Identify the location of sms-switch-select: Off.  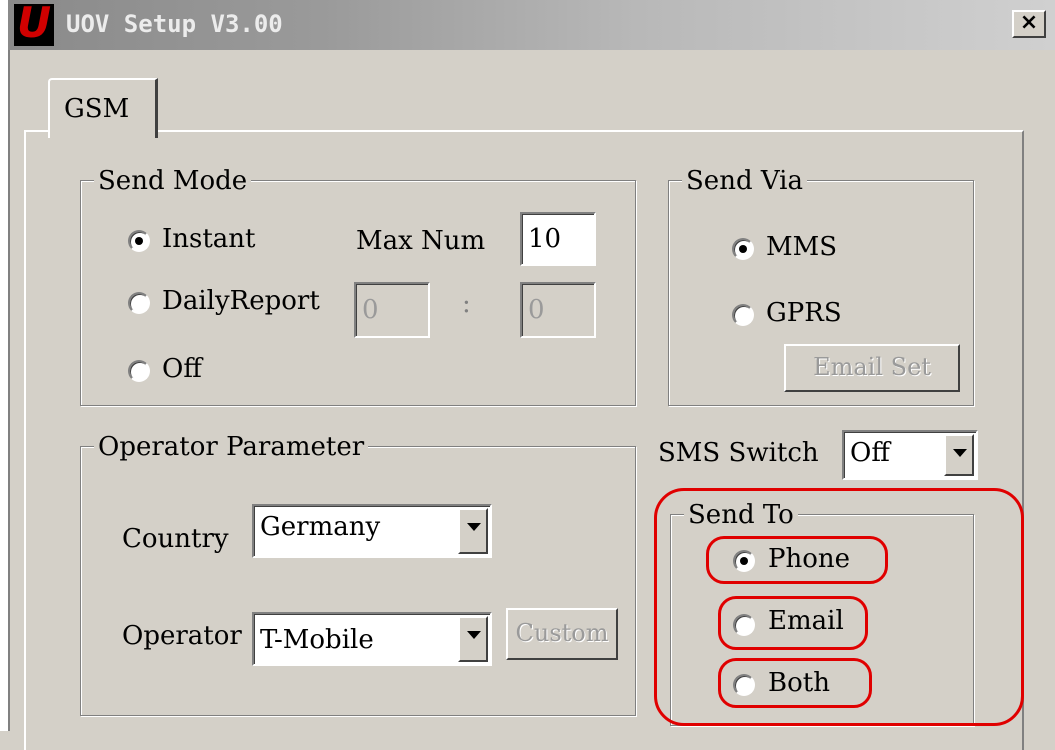
(910, 455).